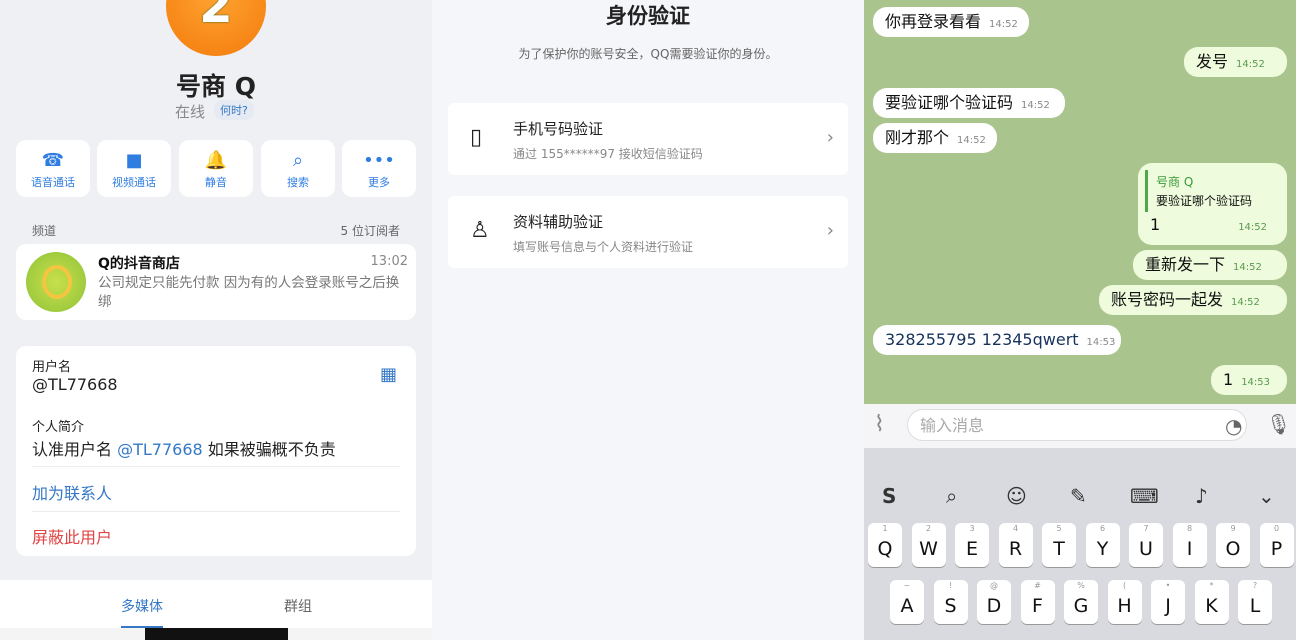 This screenshot has width=1296, height=640. I want to click on key-hint: %, so click(1081, 585).